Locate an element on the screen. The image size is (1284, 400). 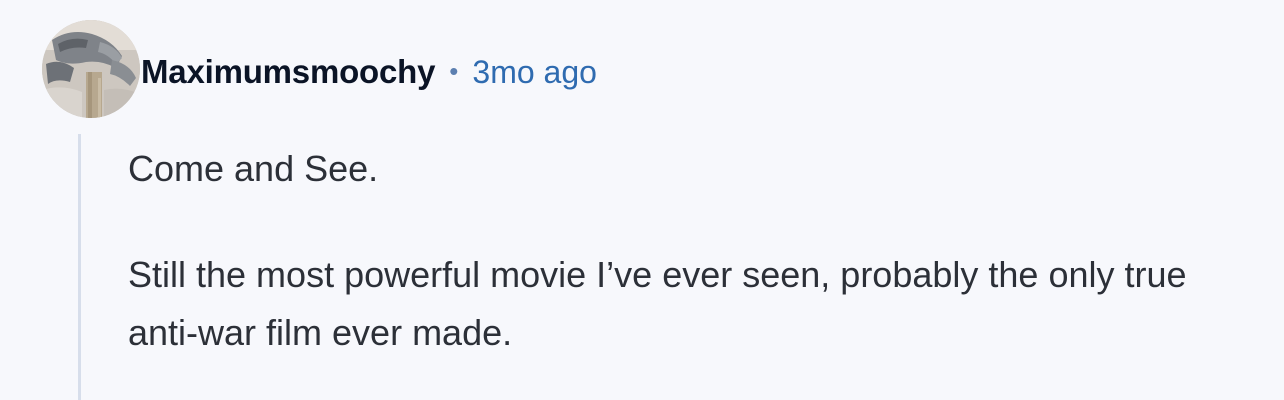
avatar is located at coordinates (91, 69).